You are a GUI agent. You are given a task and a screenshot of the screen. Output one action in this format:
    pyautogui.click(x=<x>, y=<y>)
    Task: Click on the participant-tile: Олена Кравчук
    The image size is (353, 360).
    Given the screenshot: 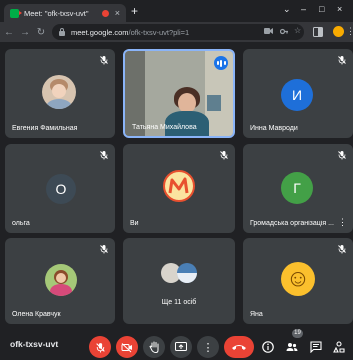 What is the action you would take?
    pyautogui.click(x=60, y=281)
    